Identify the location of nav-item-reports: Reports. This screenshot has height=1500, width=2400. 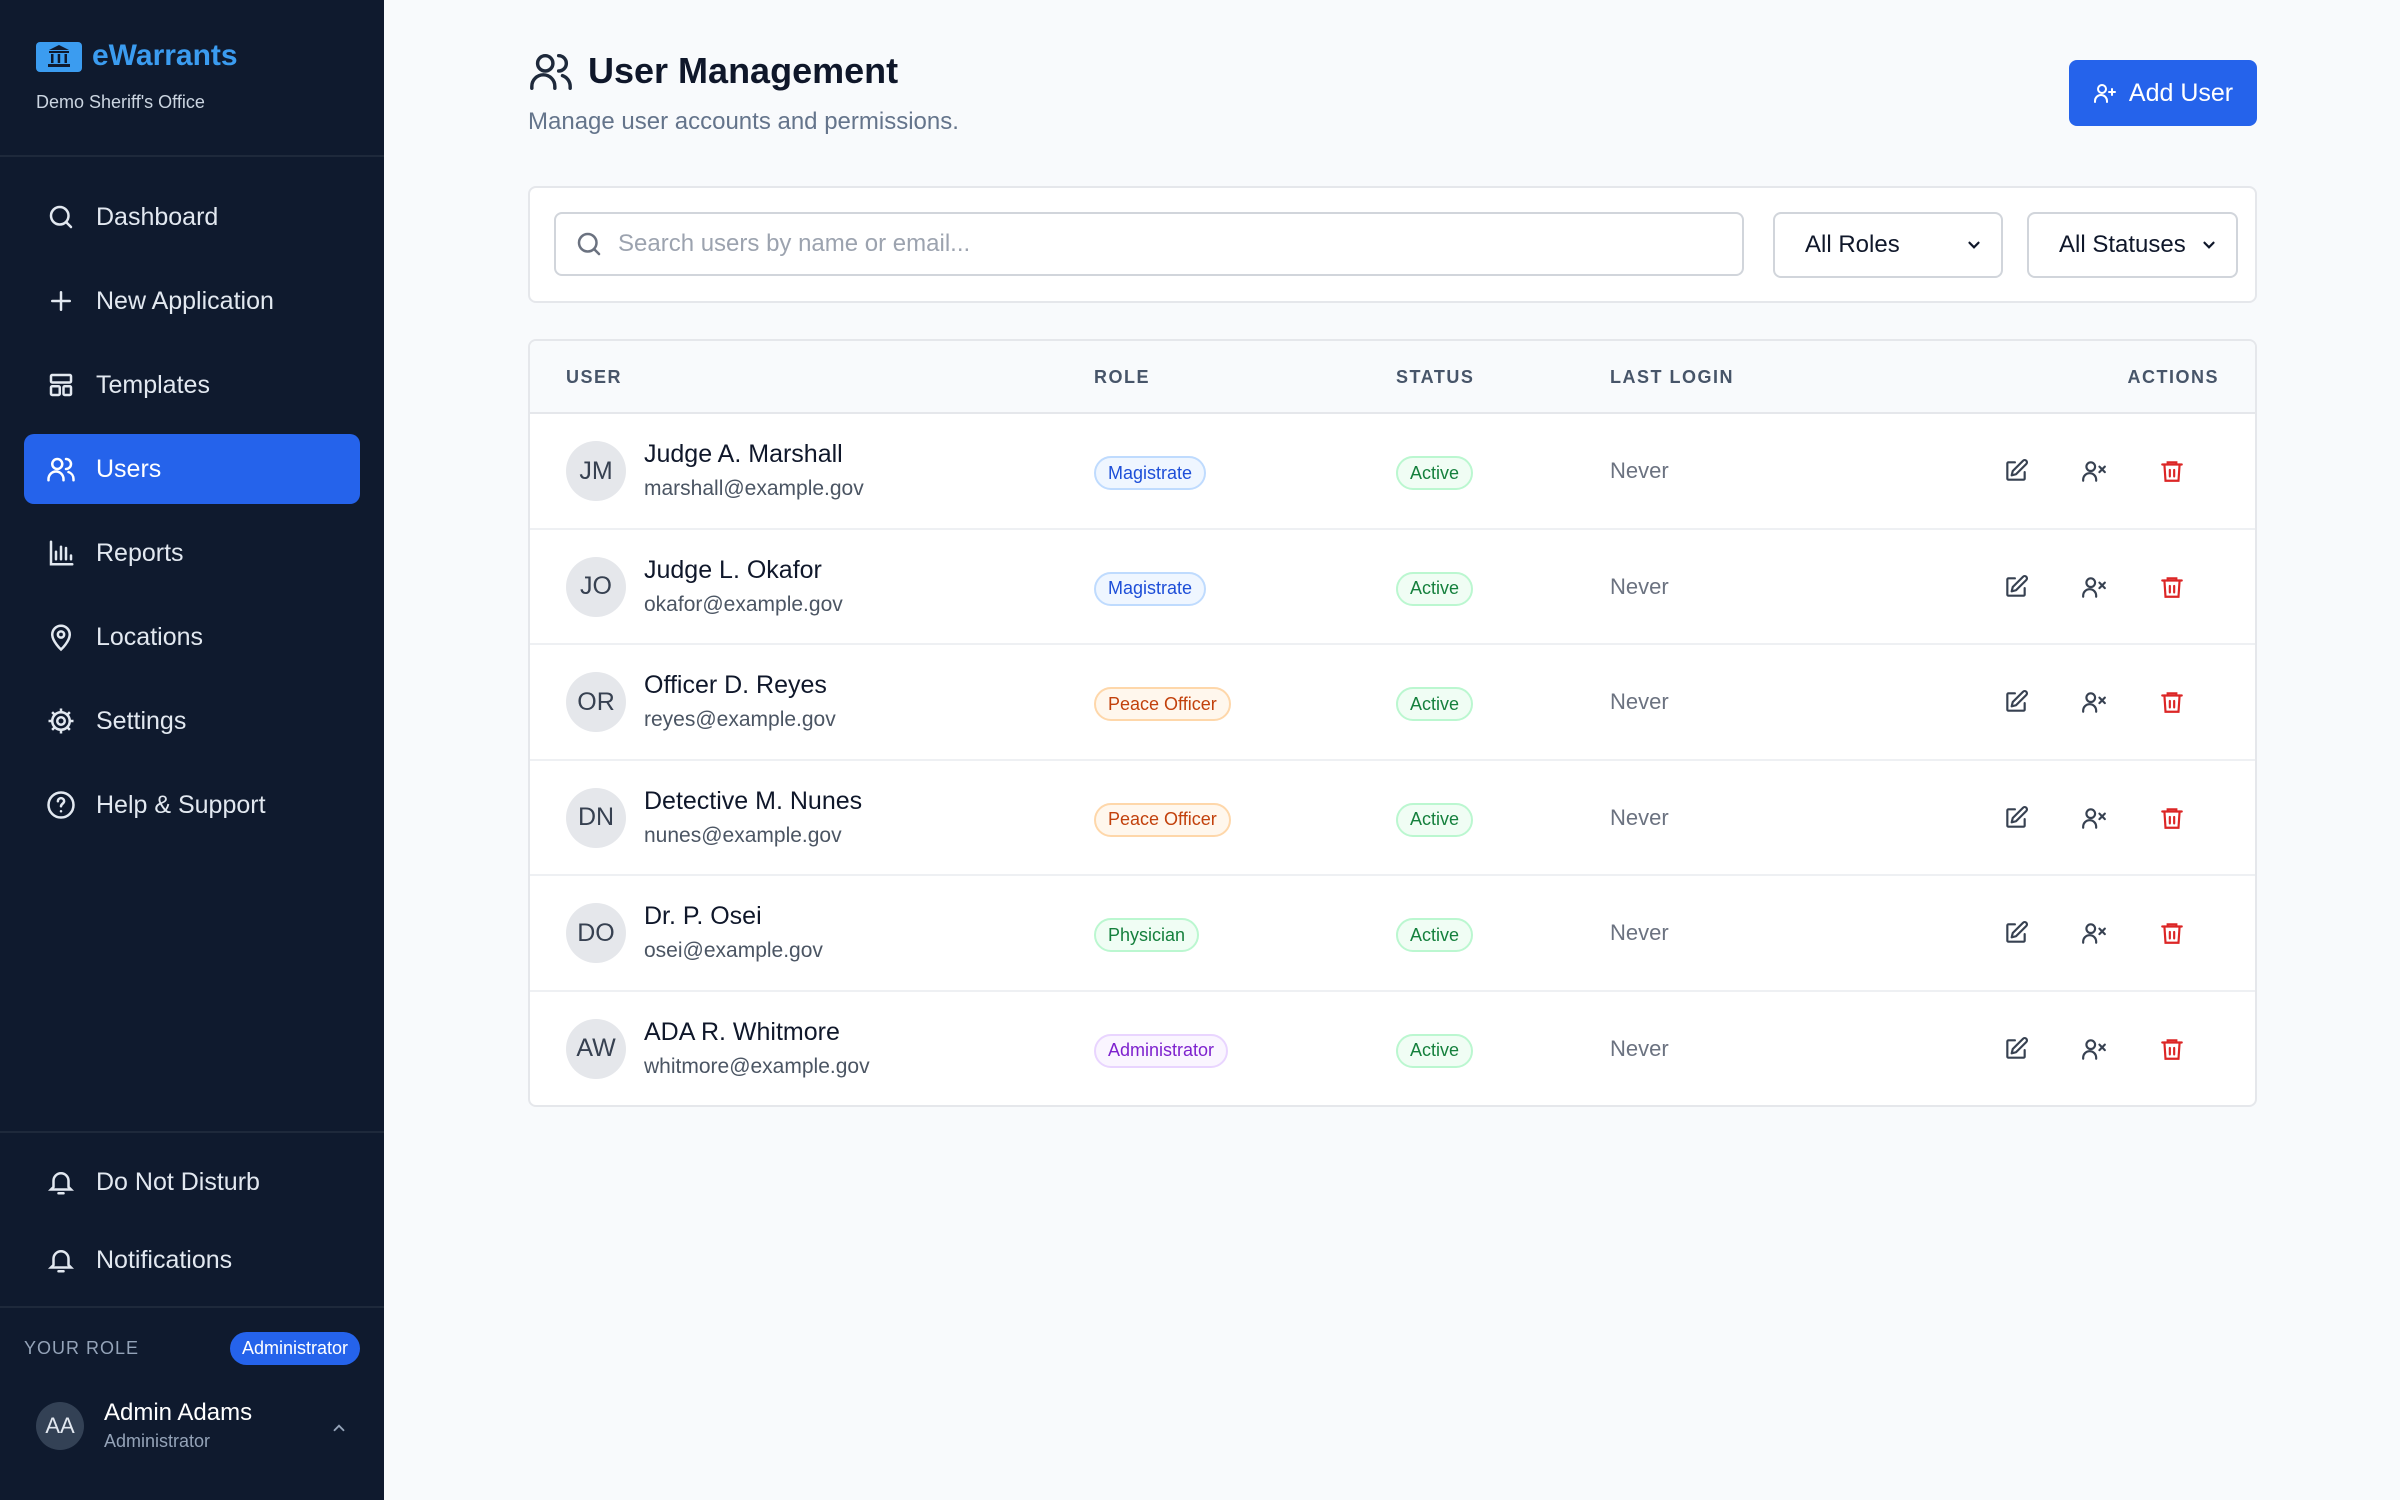
(192, 553).